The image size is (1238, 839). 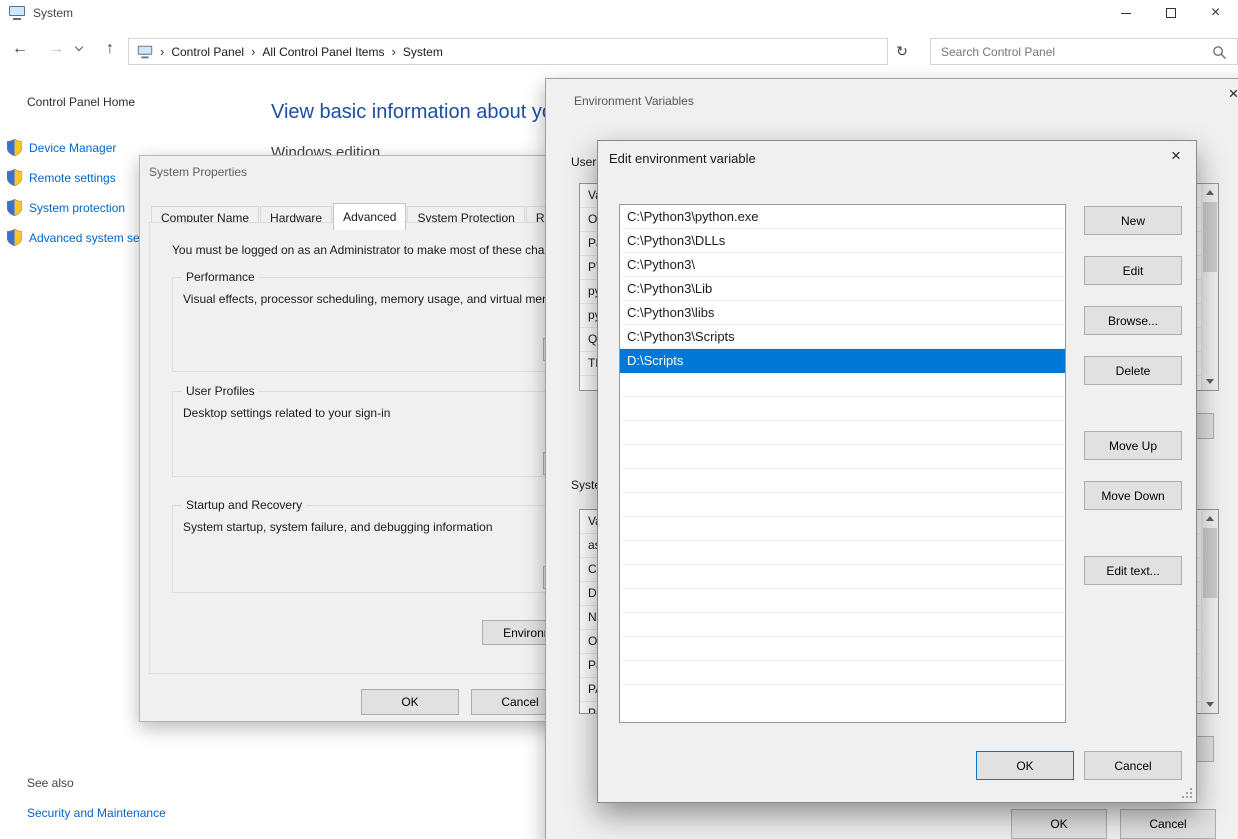 I want to click on maximize-icon, so click(x=1170, y=13).